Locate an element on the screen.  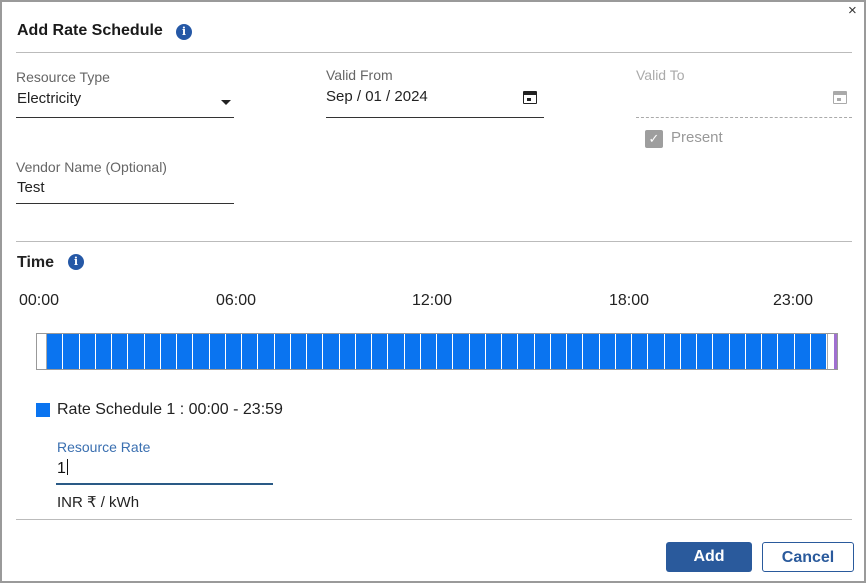
valid-to-underline is located at coordinates (744, 117).